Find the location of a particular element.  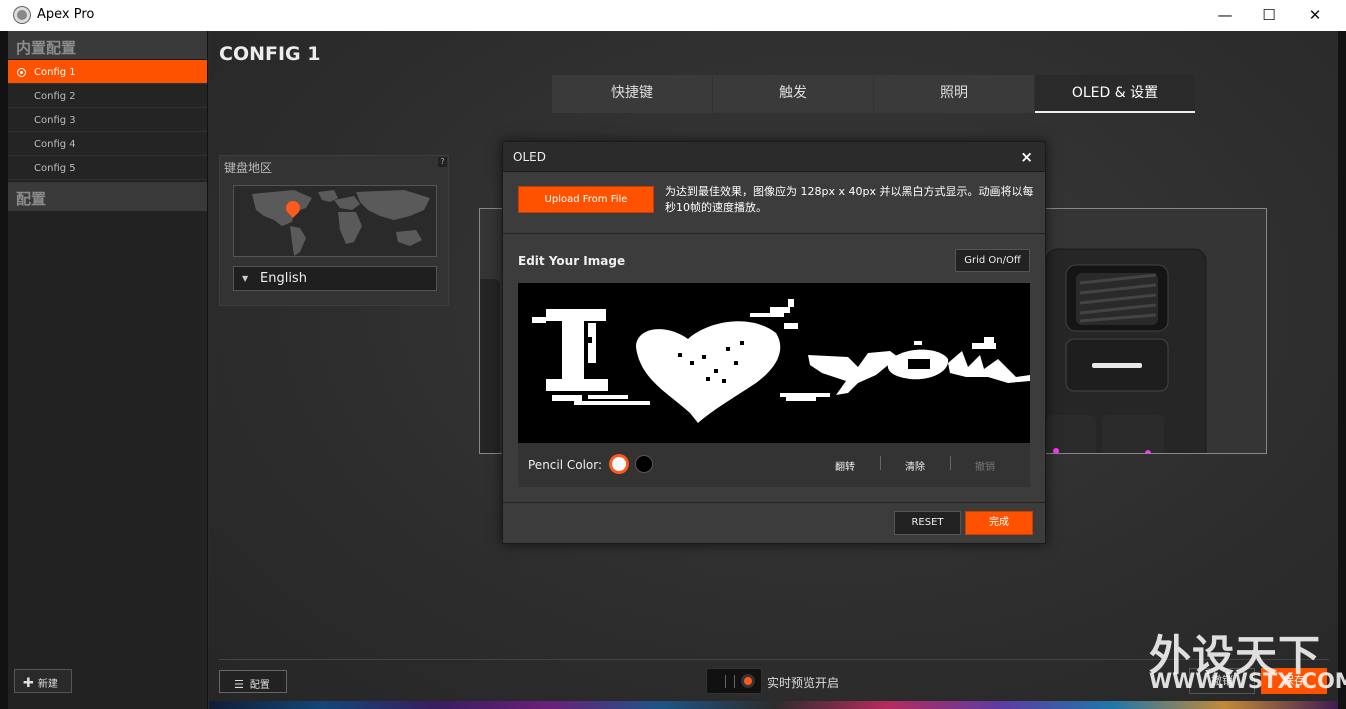

done-button: 完成 is located at coordinates (999, 523).